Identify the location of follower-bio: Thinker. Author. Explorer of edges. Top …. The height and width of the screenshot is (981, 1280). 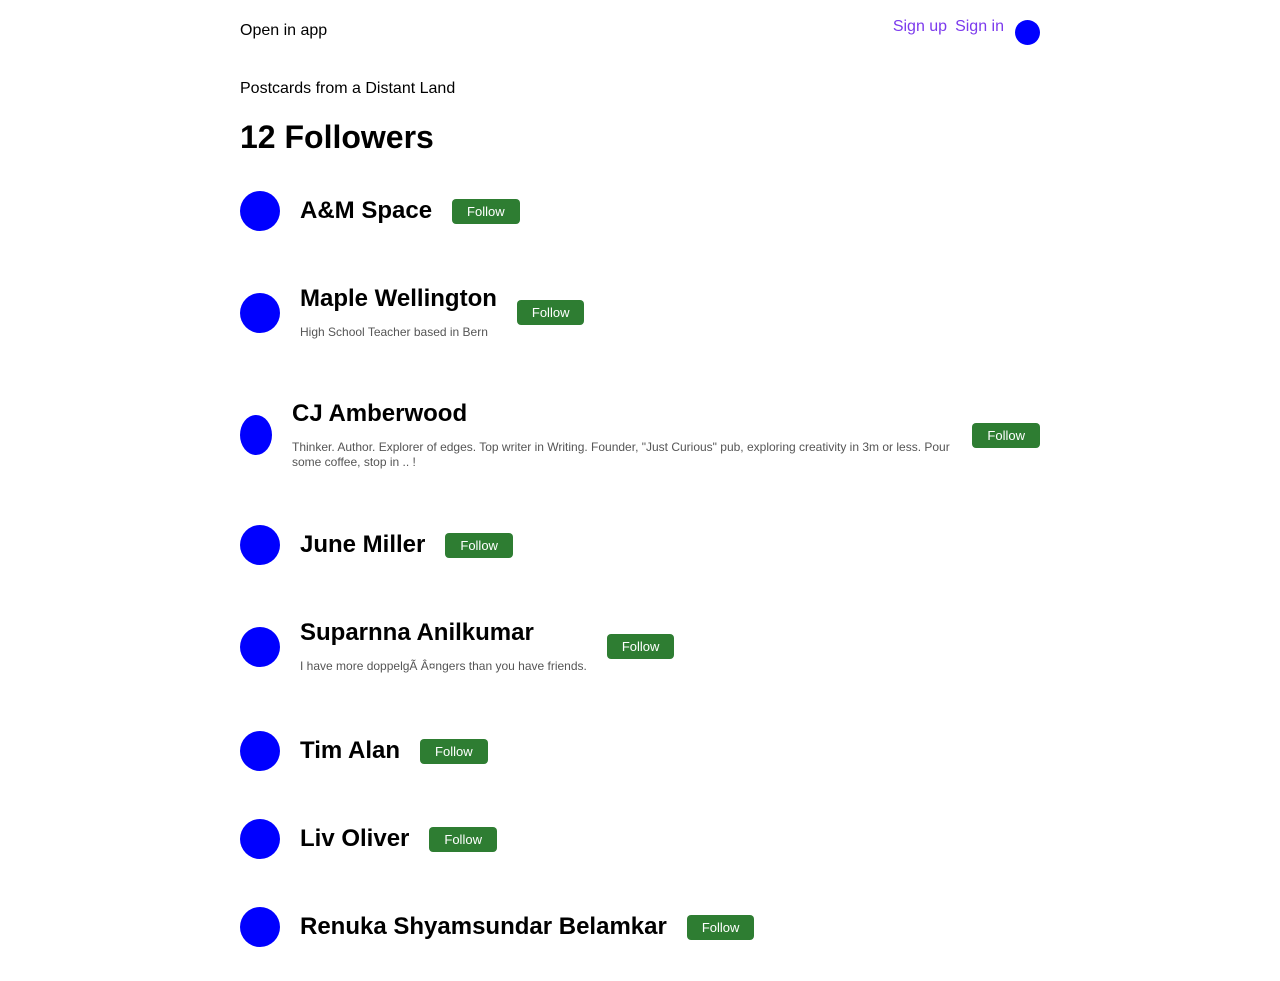
(621, 454).